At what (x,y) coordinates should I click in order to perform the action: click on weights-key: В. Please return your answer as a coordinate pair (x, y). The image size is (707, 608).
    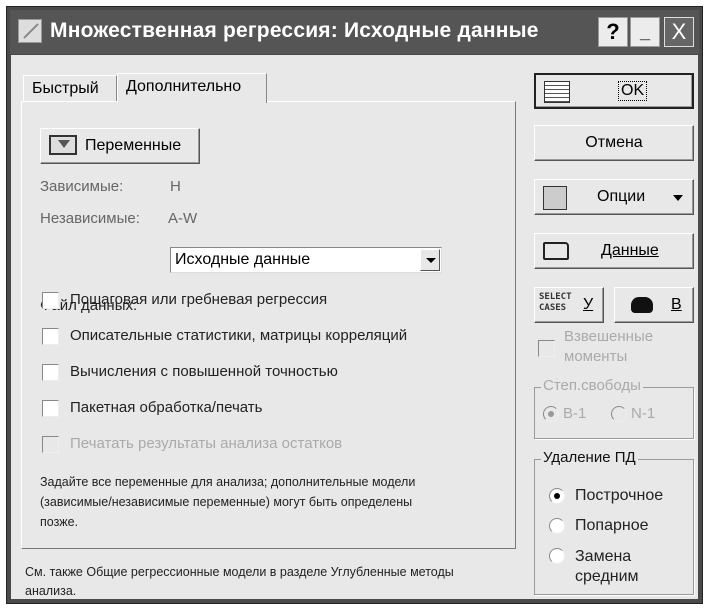
    Looking at the image, I should click on (676, 304).